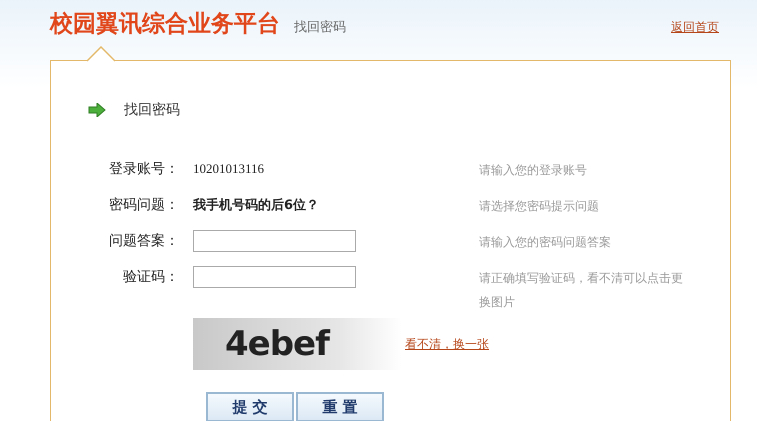 This screenshot has width=757, height=421. Describe the element at coordinates (250, 406) in the screenshot. I see `form-button: 提 交` at that location.